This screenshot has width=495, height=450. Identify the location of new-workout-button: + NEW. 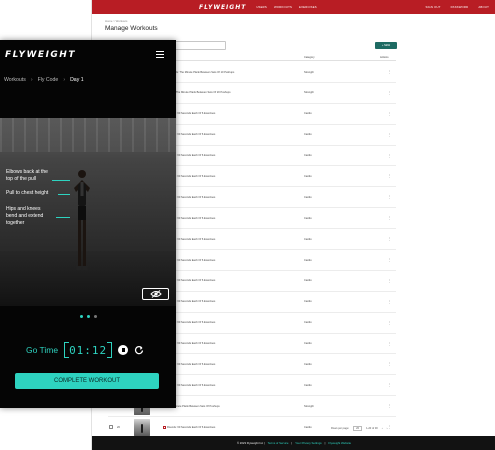
(386, 45).